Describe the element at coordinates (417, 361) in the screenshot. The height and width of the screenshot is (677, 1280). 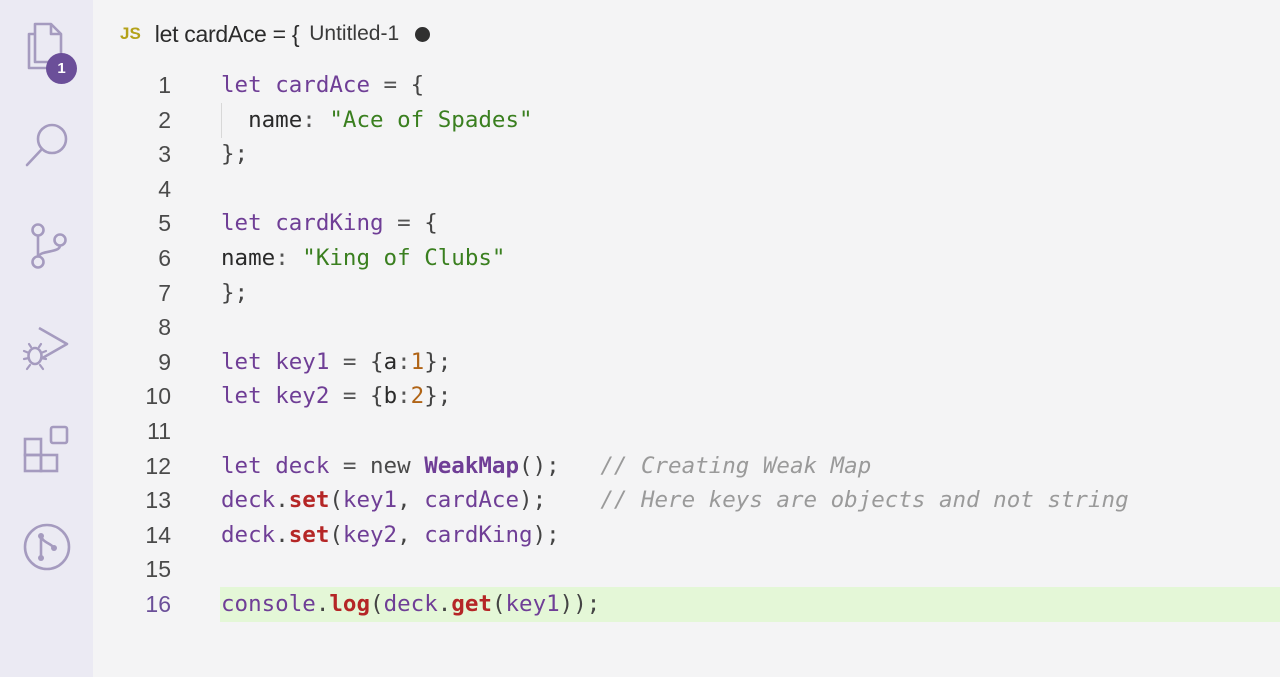
I see `code-token: 1` at that location.